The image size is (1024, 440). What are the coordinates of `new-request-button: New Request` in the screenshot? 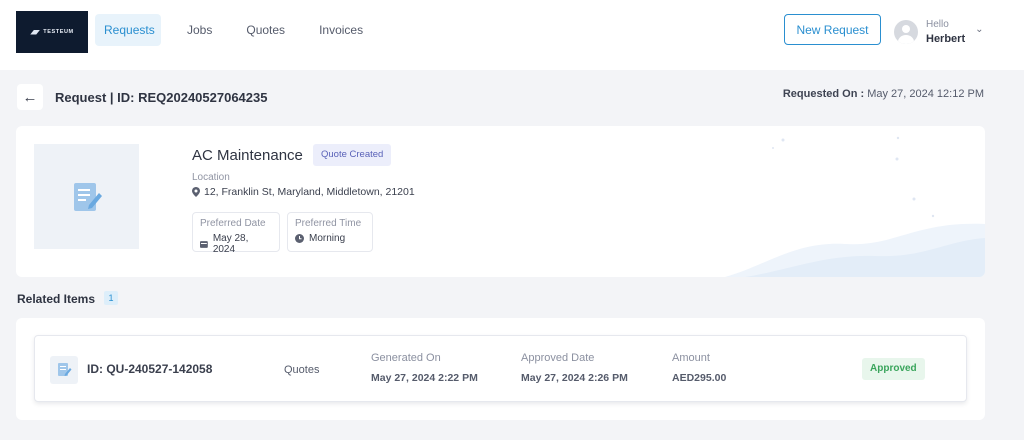 It's located at (832, 29).